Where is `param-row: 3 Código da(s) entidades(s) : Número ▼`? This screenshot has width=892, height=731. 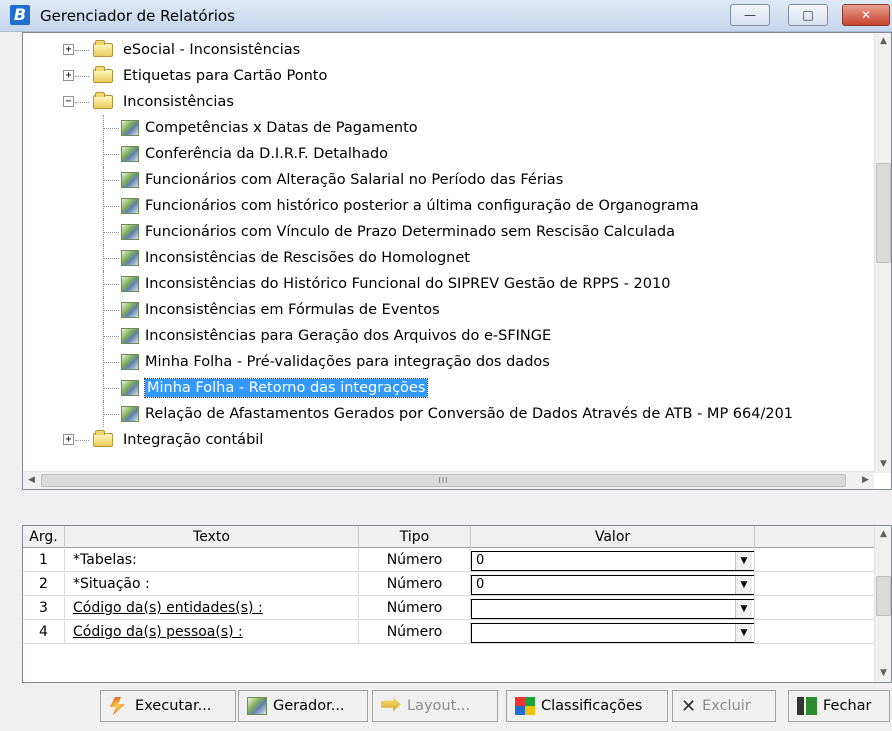 param-row: 3 Código da(s) entidades(s) : Número ▼ is located at coordinates (448, 608).